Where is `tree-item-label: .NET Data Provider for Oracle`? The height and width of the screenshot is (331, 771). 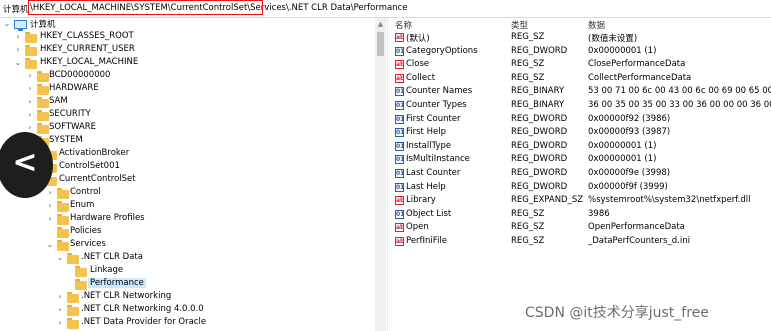
tree-item-label: .NET Data Provider for Oracle is located at coordinates (144, 322).